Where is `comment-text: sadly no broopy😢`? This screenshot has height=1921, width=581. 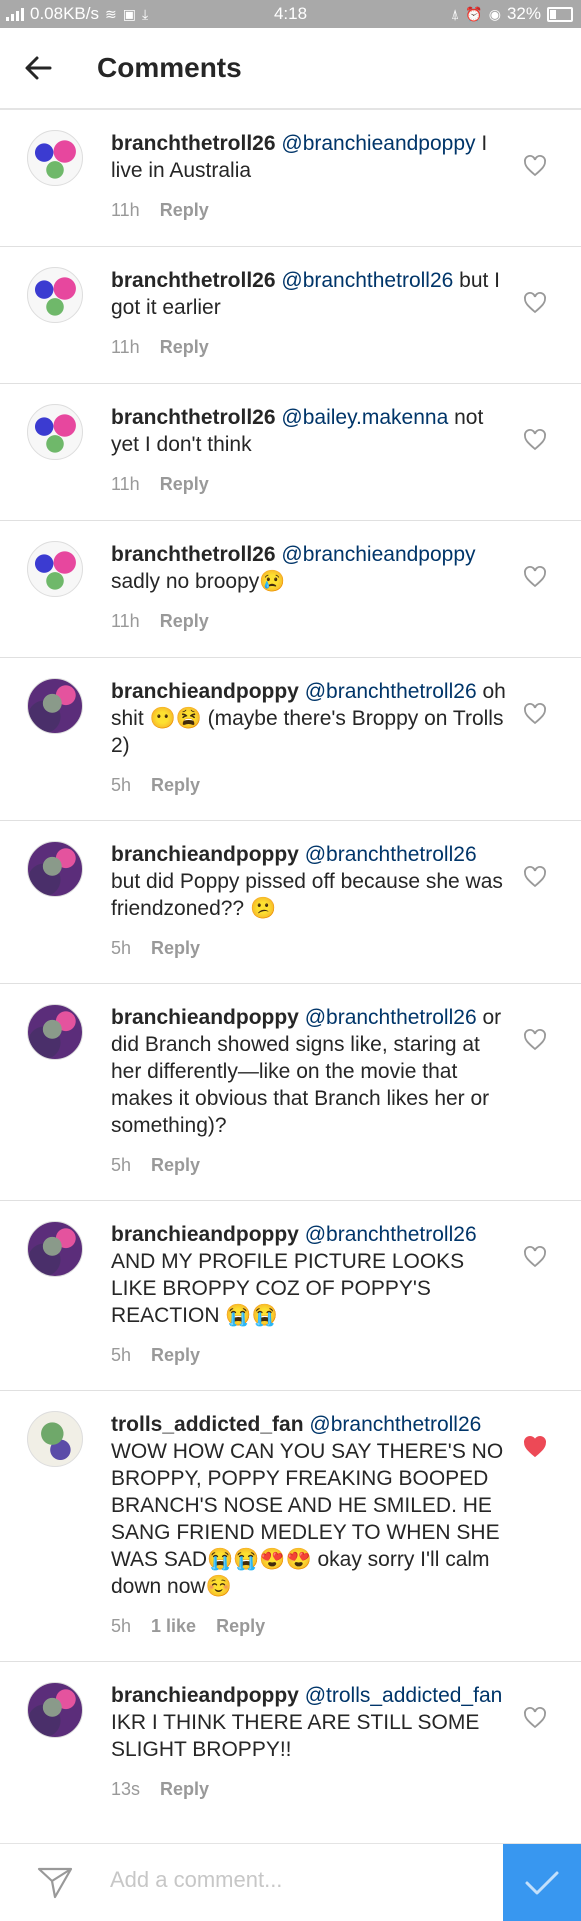 comment-text: sadly no broopy😢 is located at coordinates (198, 581).